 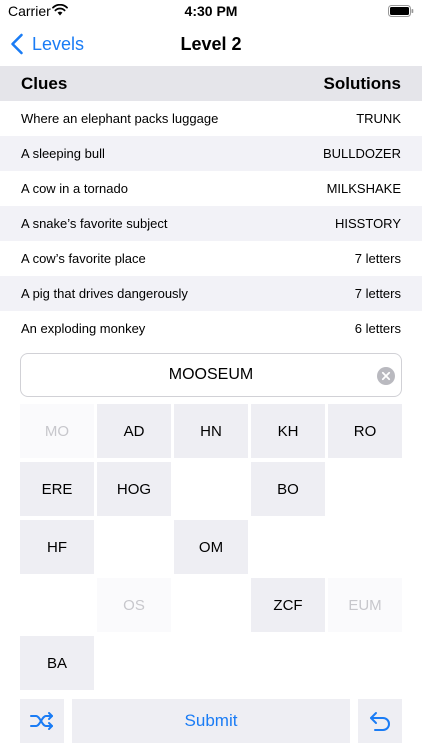 I want to click on clue-text: Where an elephant packs luggage, so click(x=120, y=118).